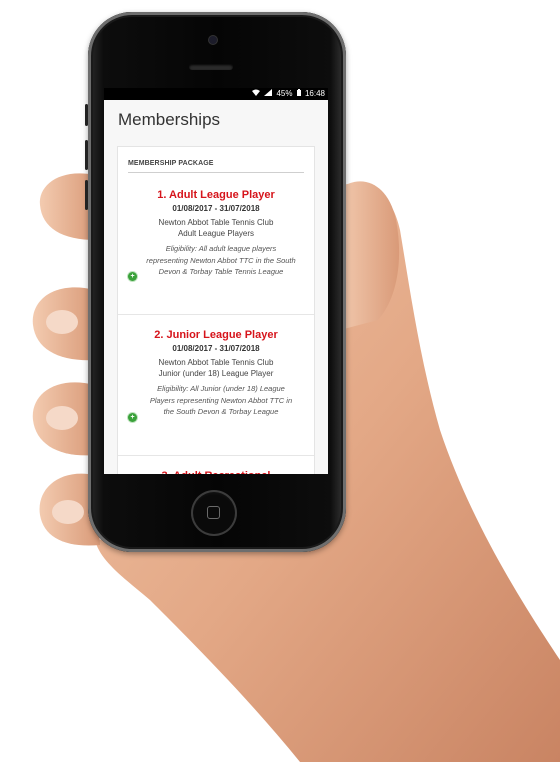 This screenshot has width=560, height=762. I want to click on panel-header: MEMBERSHIP PACKAGE, so click(216, 166).